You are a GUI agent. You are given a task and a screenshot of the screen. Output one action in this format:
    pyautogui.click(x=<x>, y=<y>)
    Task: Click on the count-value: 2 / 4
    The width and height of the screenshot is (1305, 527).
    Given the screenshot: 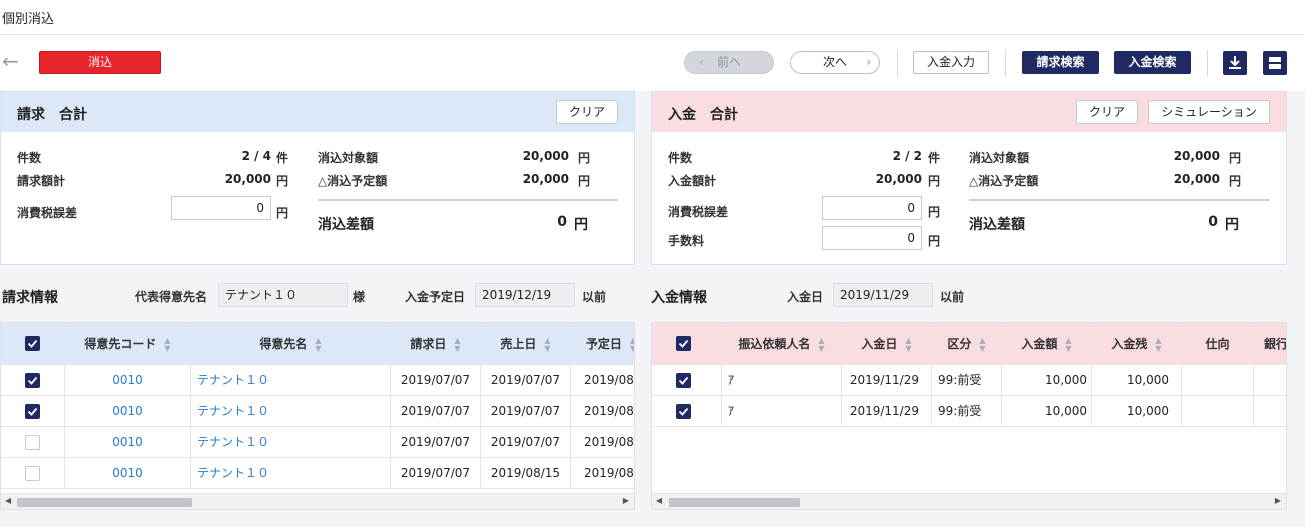 What is the action you would take?
    pyautogui.click(x=256, y=156)
    